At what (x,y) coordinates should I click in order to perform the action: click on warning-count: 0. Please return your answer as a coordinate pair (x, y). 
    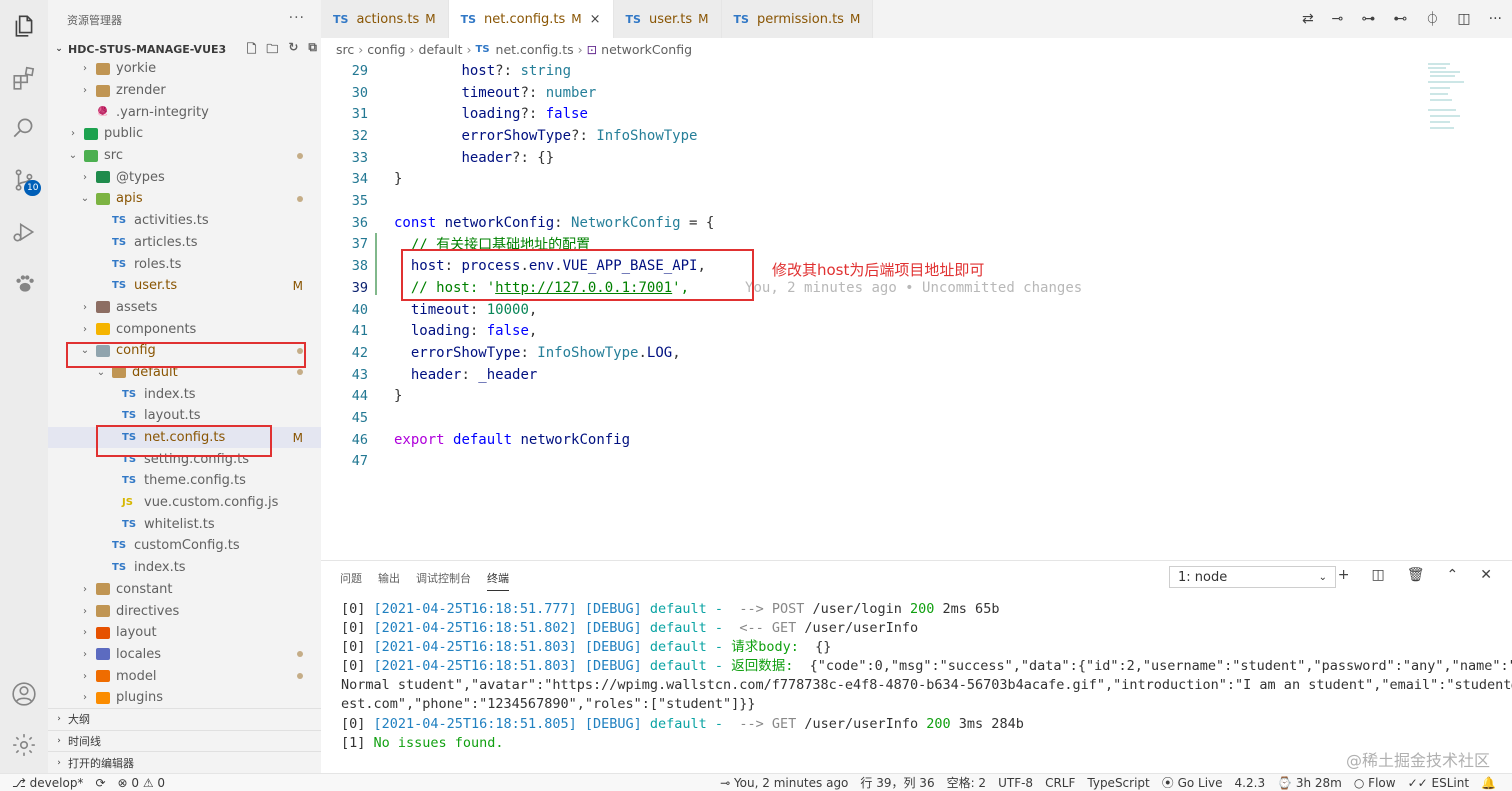
    Looking at the image, I should click on (161, 782).